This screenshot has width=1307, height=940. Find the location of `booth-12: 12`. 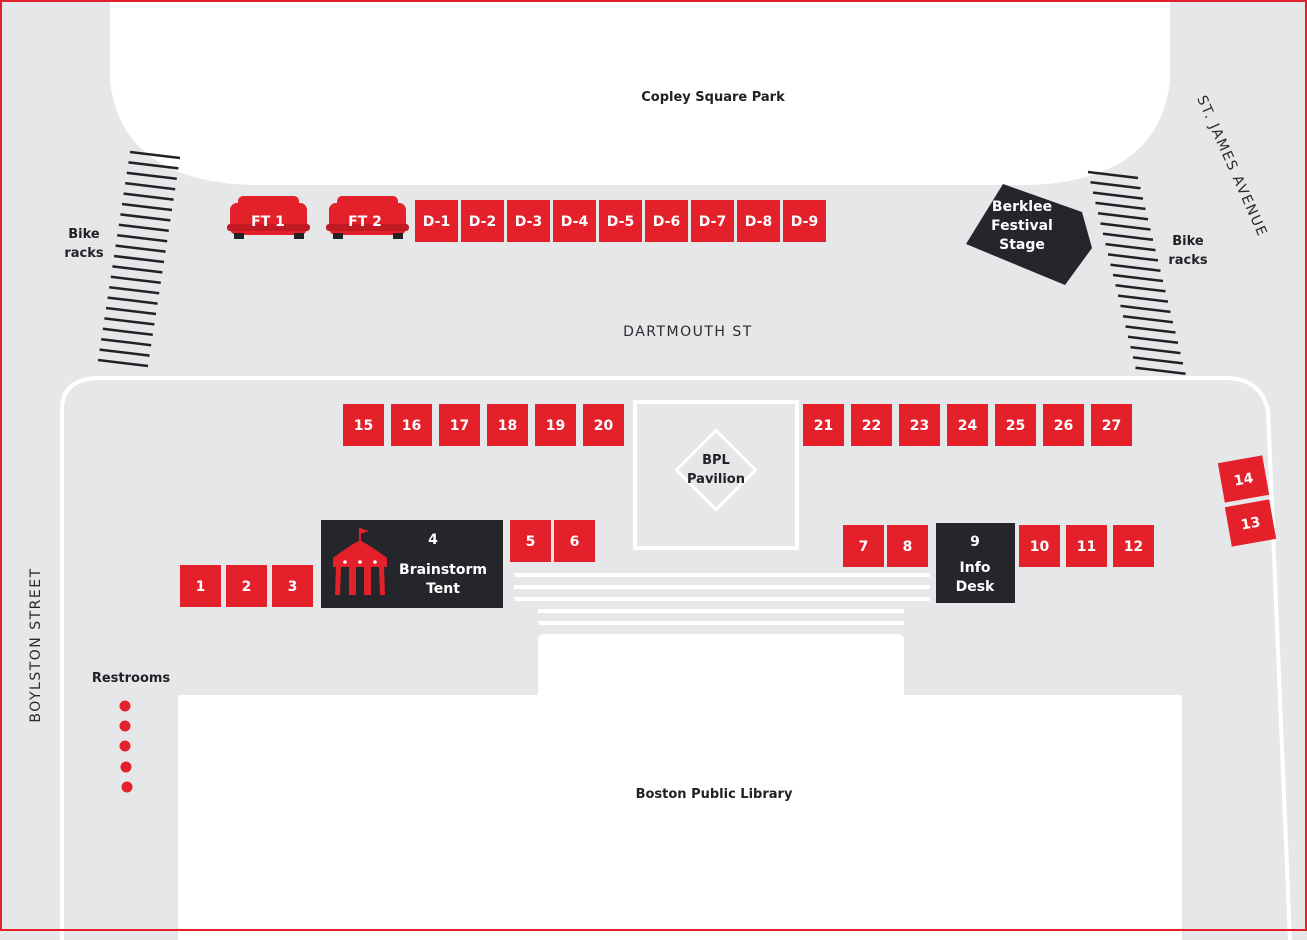

booth-12: 12 is located at coordinates (1133, 546).